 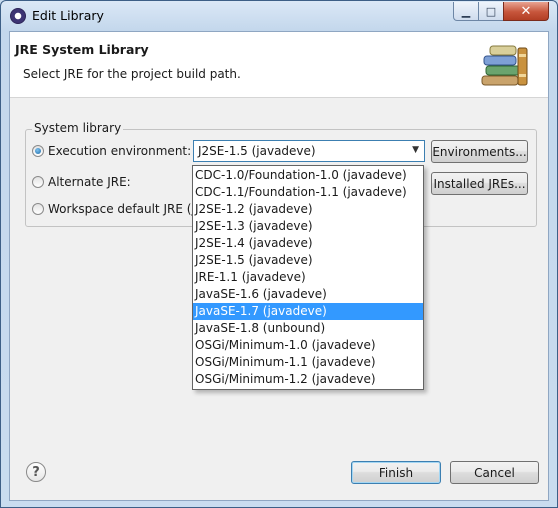 I want to click on workspace-default-radio, so click(x=38, y=209).